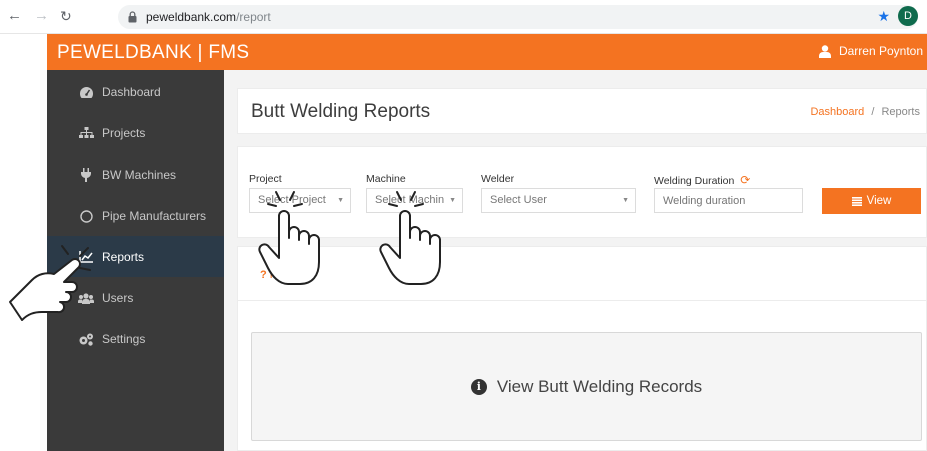 This screenshot has width=927, height=451. I want to click on page-header-card: Butt Welding Reports Dashboard / Reports, so click(582, 111).